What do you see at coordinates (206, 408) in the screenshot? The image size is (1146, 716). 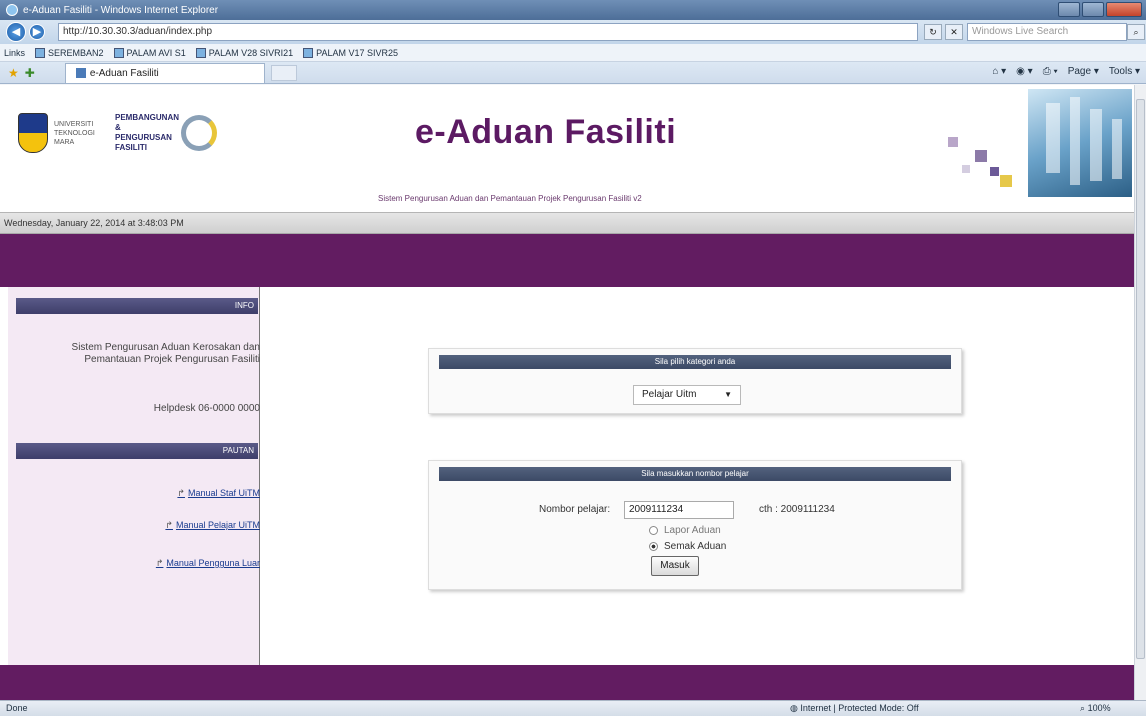 I see `sidebar-helpdesk: Helpdesk 06-0000 0000` at bounding box center [206, 408].